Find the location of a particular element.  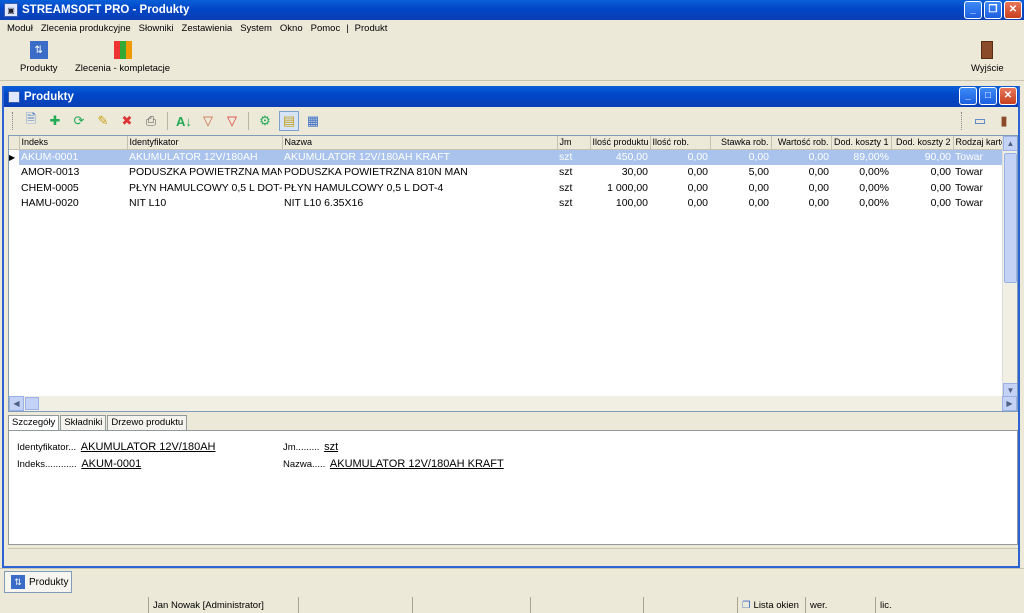

row-indicator-header is located at coordinates (14, 143).